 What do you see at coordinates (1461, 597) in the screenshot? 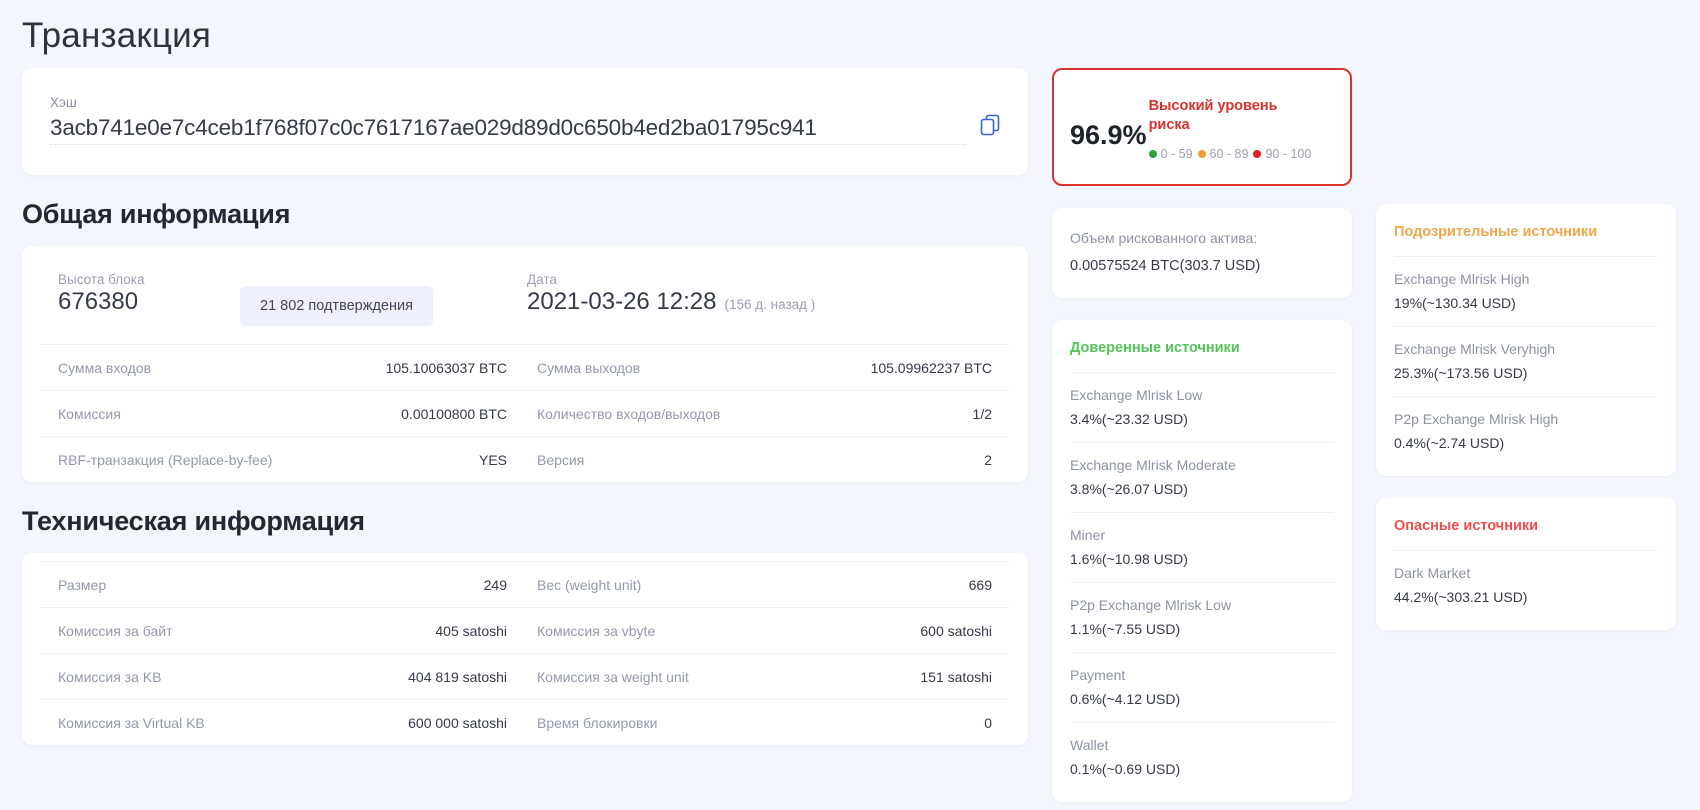
I see `source-value: 44.2%(~303.21 USD)` at bounding box center [1461, 597].